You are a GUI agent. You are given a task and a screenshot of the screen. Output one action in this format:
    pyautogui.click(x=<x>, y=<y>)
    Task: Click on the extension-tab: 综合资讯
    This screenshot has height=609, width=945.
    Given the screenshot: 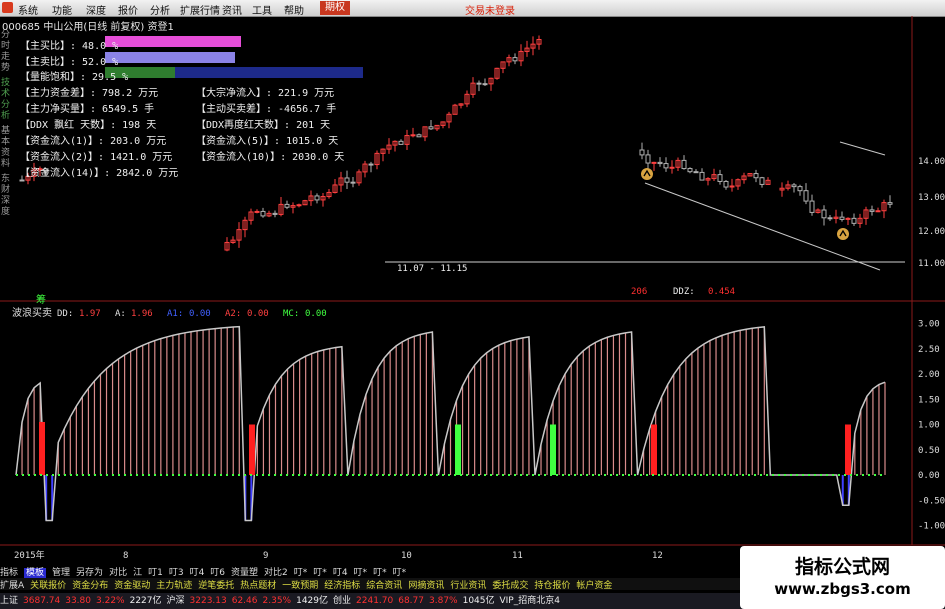 What is the action you would take?
    pyautogui.click(x=384, y=586)
    